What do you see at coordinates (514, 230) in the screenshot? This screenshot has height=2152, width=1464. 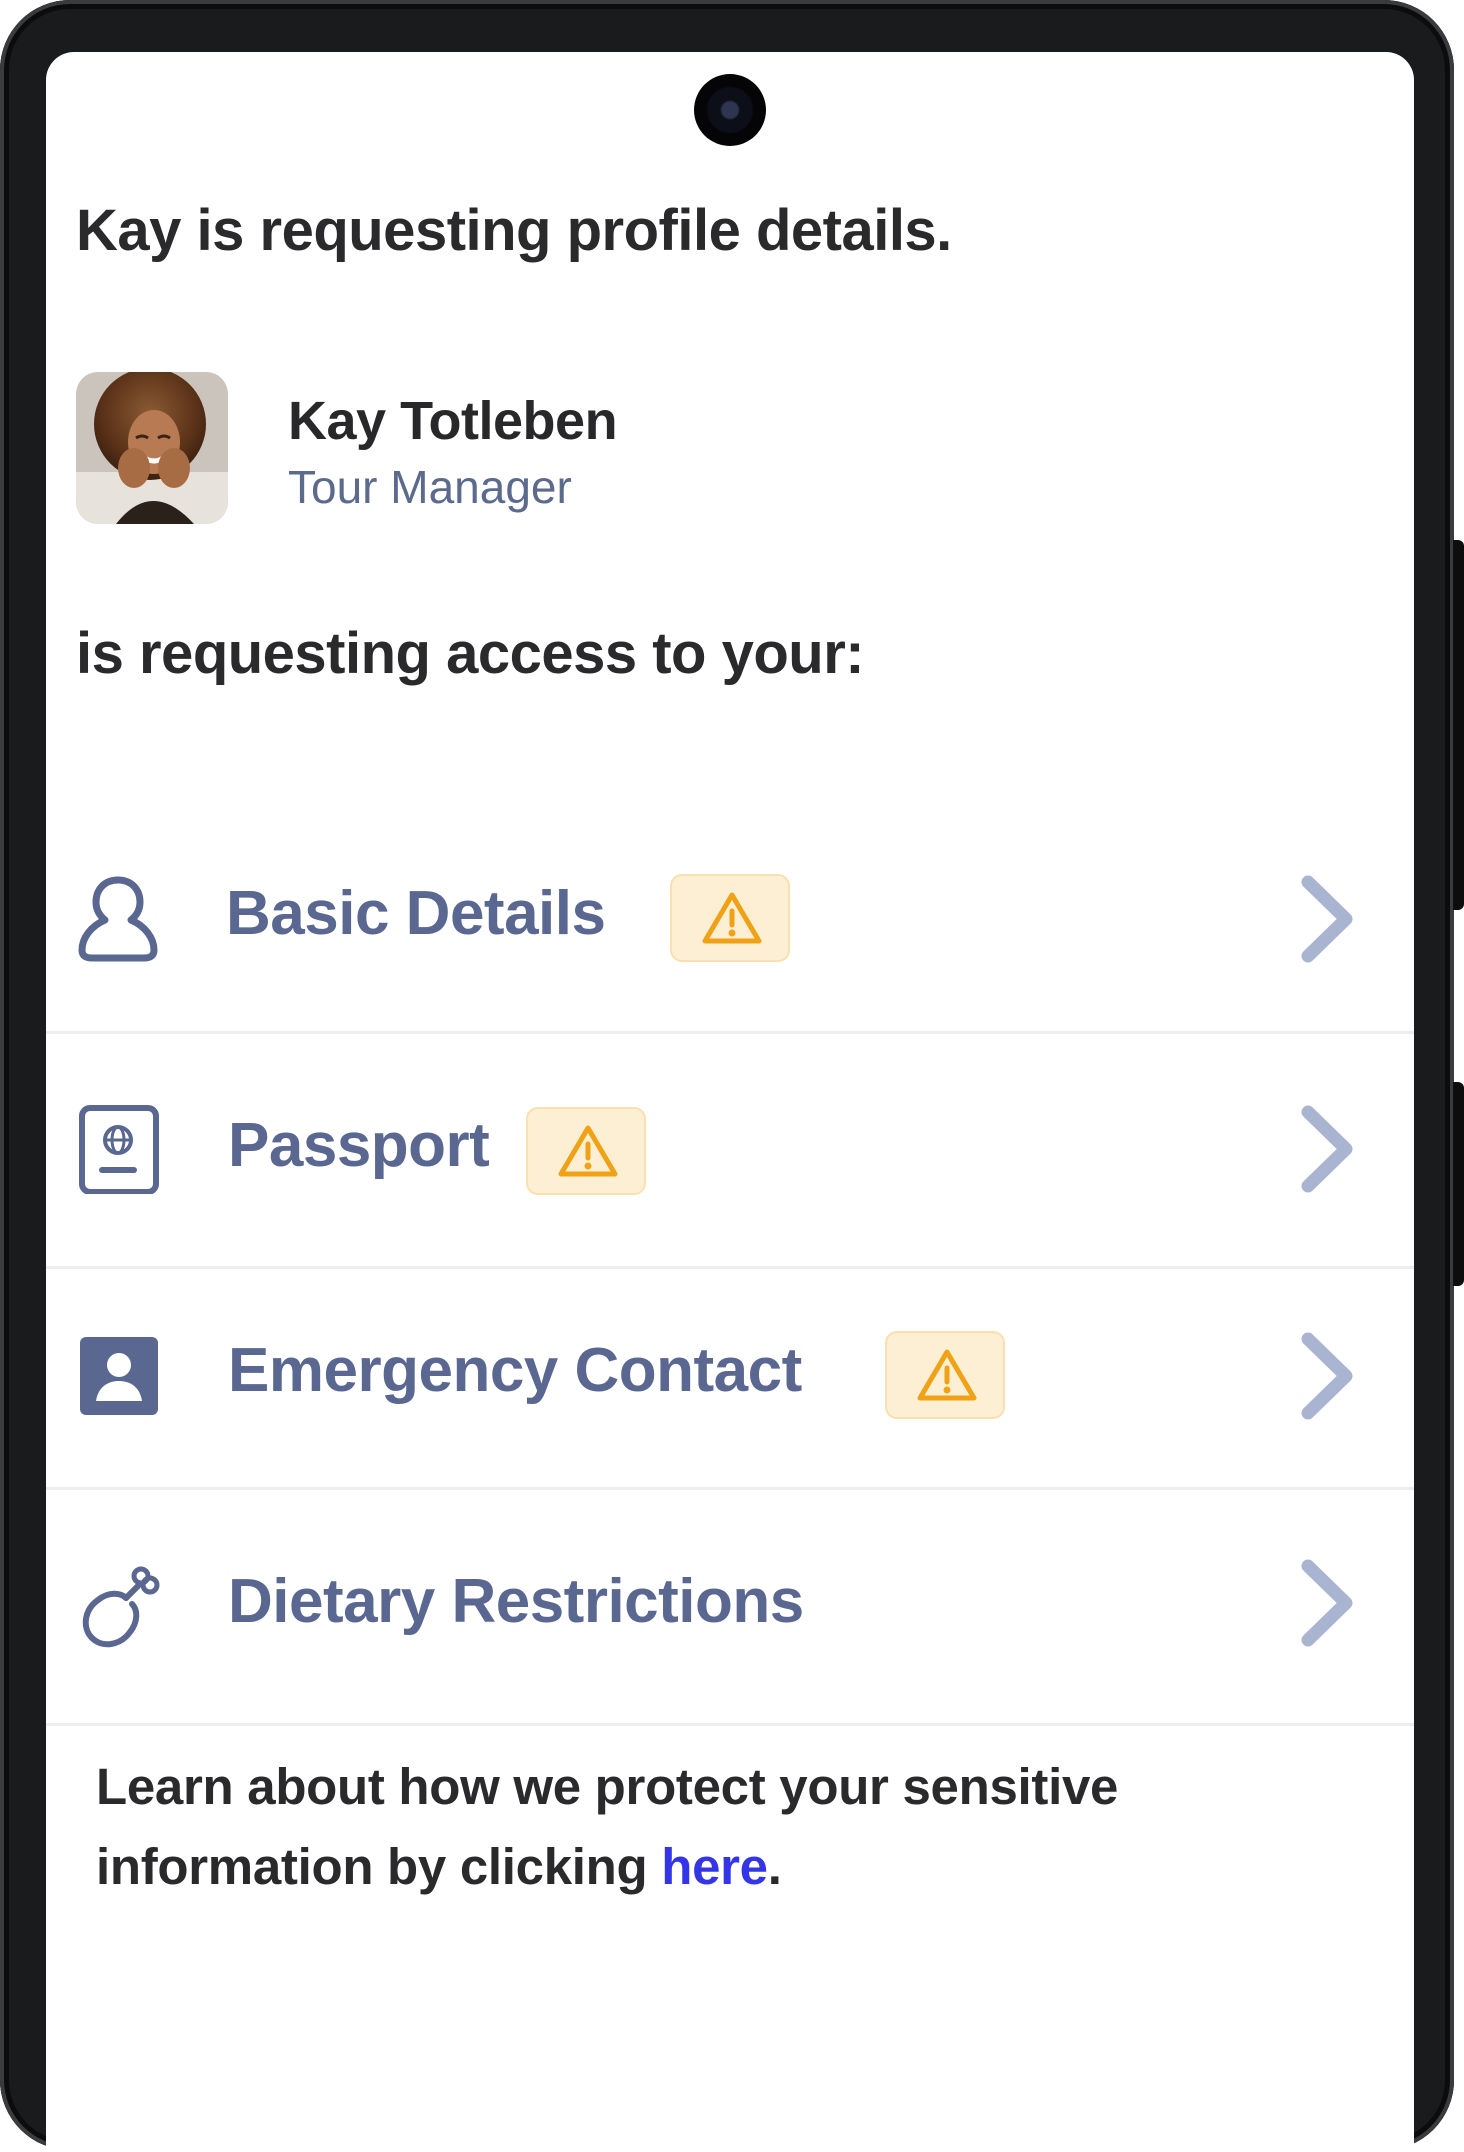 I see `page-title: Kay is requesting profile details.` at bounding box center [514, 230].